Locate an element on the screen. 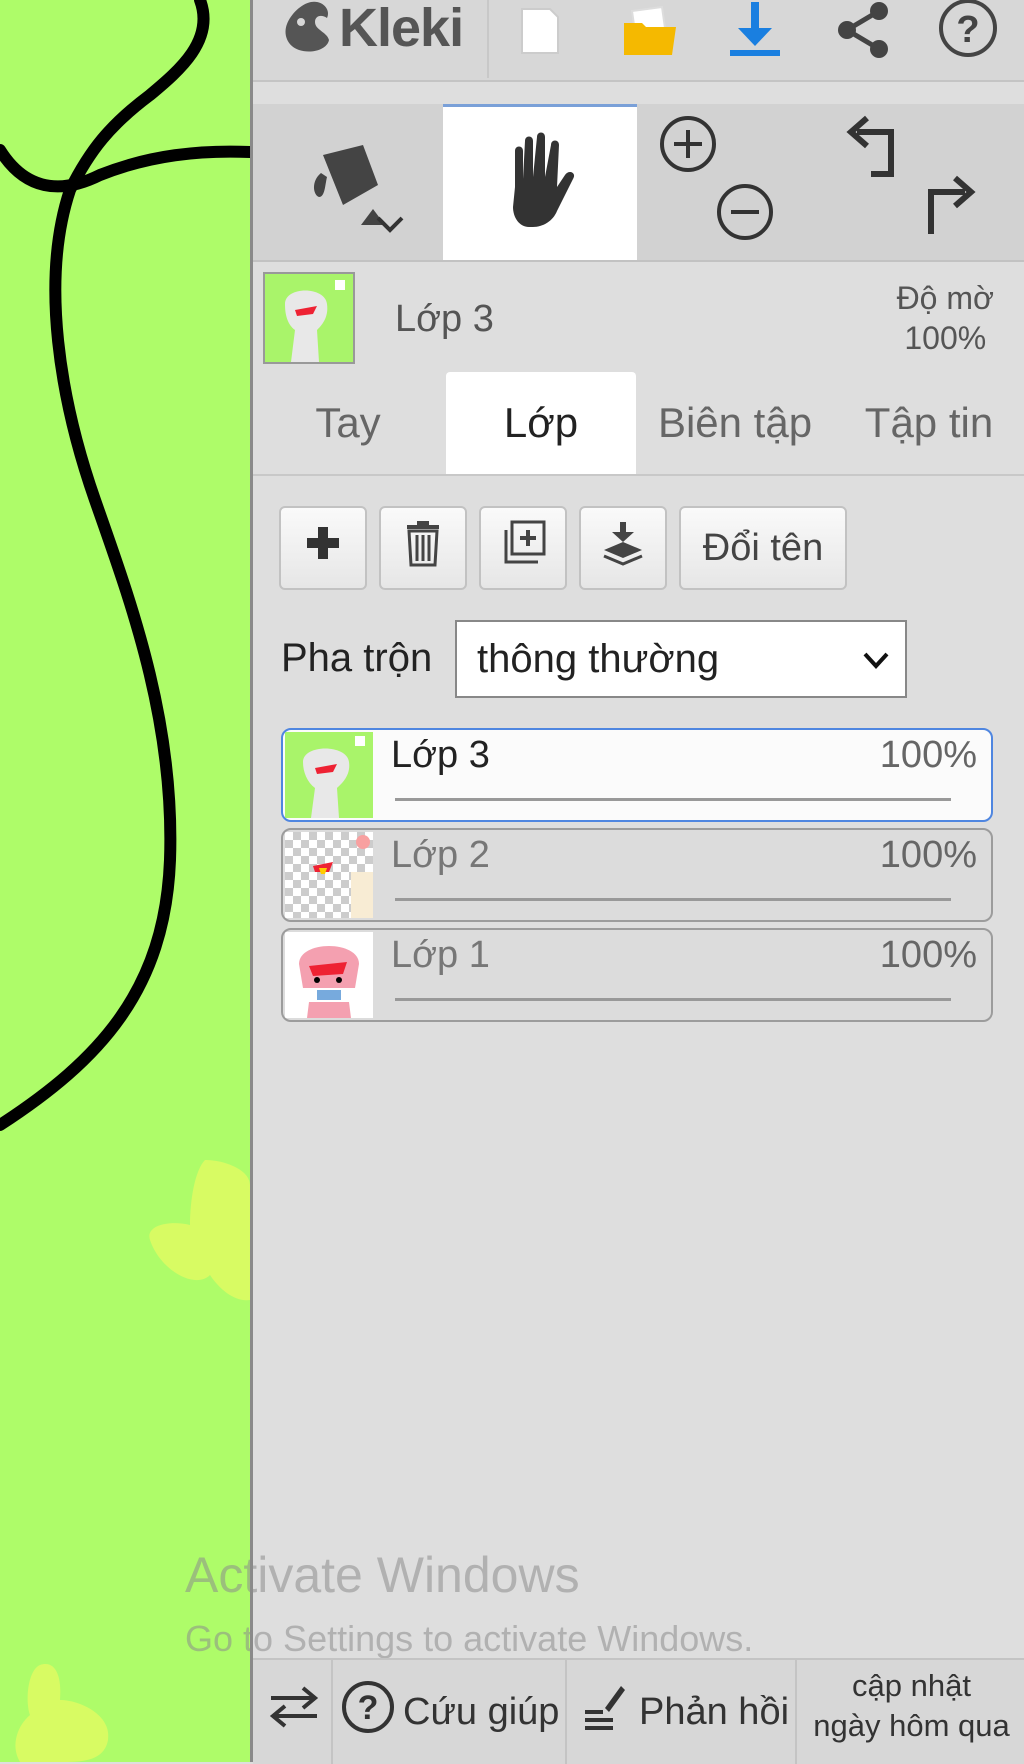  tab-hand: Tay is located at coordinates (348, 423).